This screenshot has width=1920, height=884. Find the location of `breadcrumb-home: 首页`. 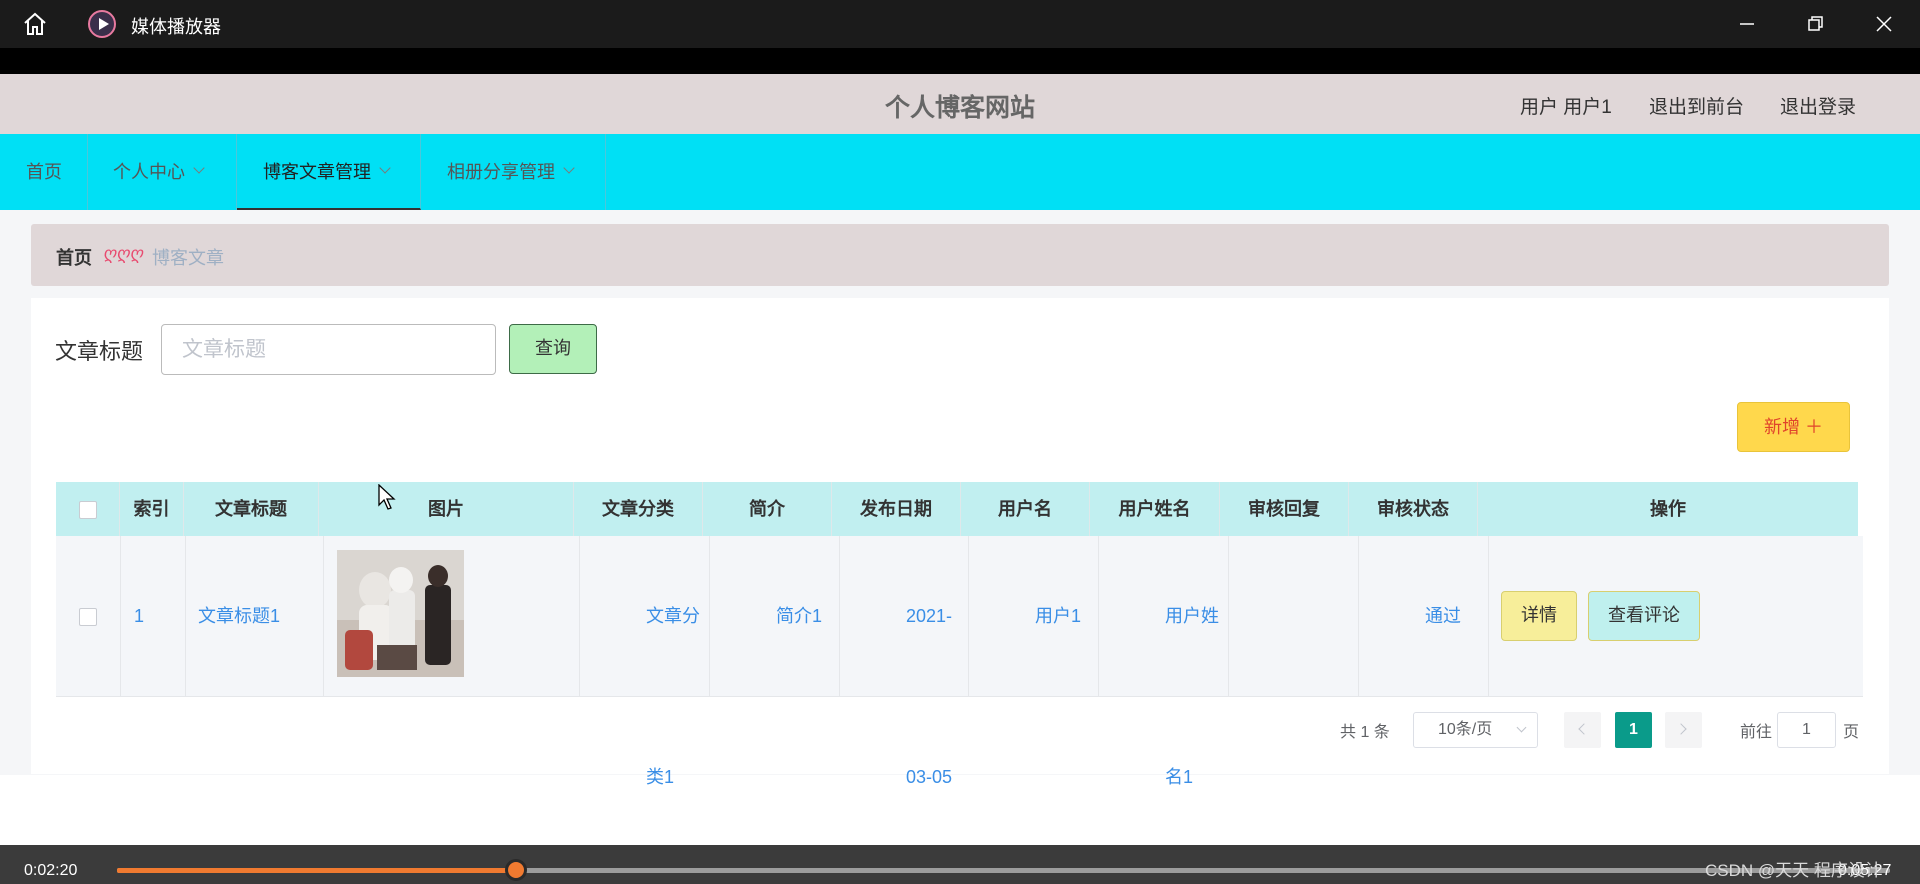

breadcrumb-home: 首页 is located at coordinates (74, 257).